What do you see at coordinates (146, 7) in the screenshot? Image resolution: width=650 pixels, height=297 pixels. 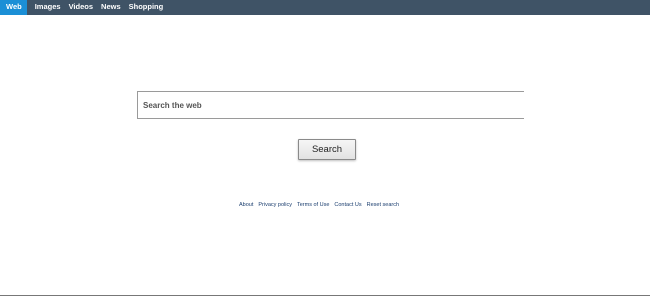 I see `tab-shopping: Shopping` at bounding box center [146, 7].